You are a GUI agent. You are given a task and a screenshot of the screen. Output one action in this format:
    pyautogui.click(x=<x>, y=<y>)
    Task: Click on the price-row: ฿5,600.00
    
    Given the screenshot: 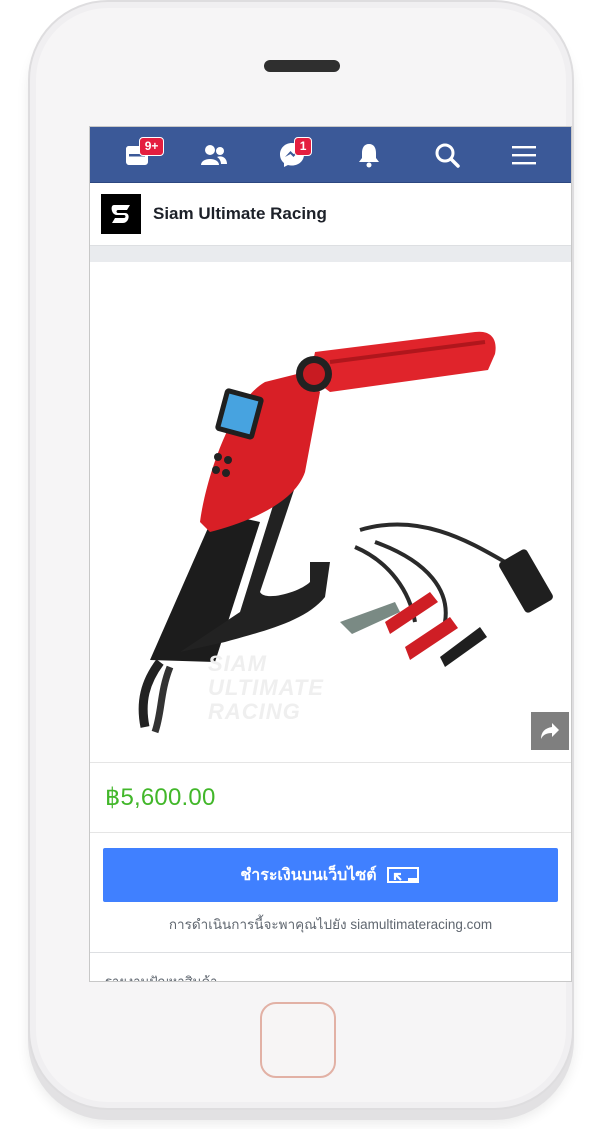 What is the action you would take?
    pyautogui.click(x=330, y=798)
    